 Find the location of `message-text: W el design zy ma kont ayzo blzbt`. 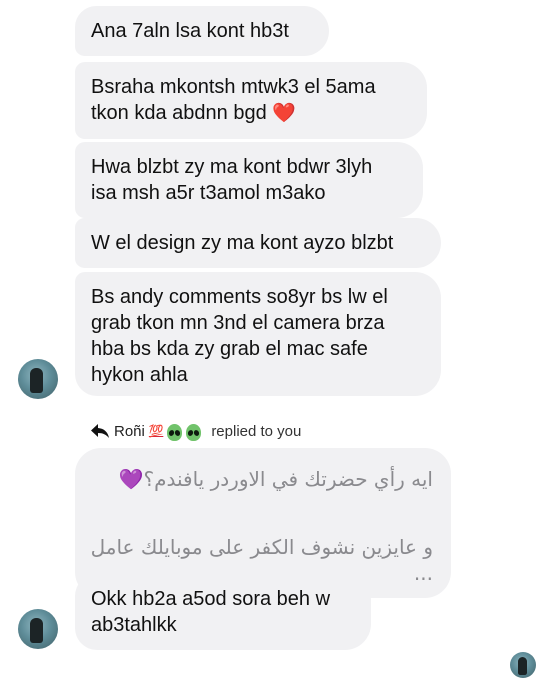

message-text: W el design zy ma kont ayzo blzbt is located at coordinates (242, 243).